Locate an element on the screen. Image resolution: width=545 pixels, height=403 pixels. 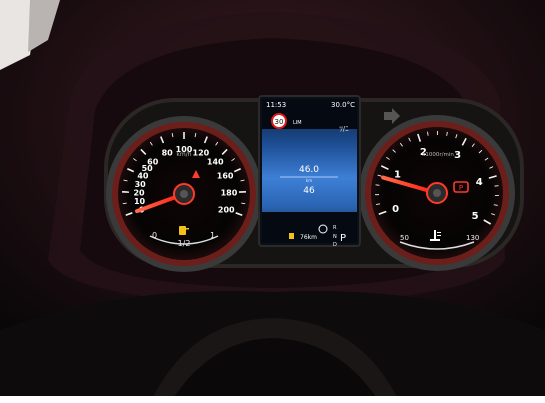
temp-low: 50 is located at coordinates (404, 238).